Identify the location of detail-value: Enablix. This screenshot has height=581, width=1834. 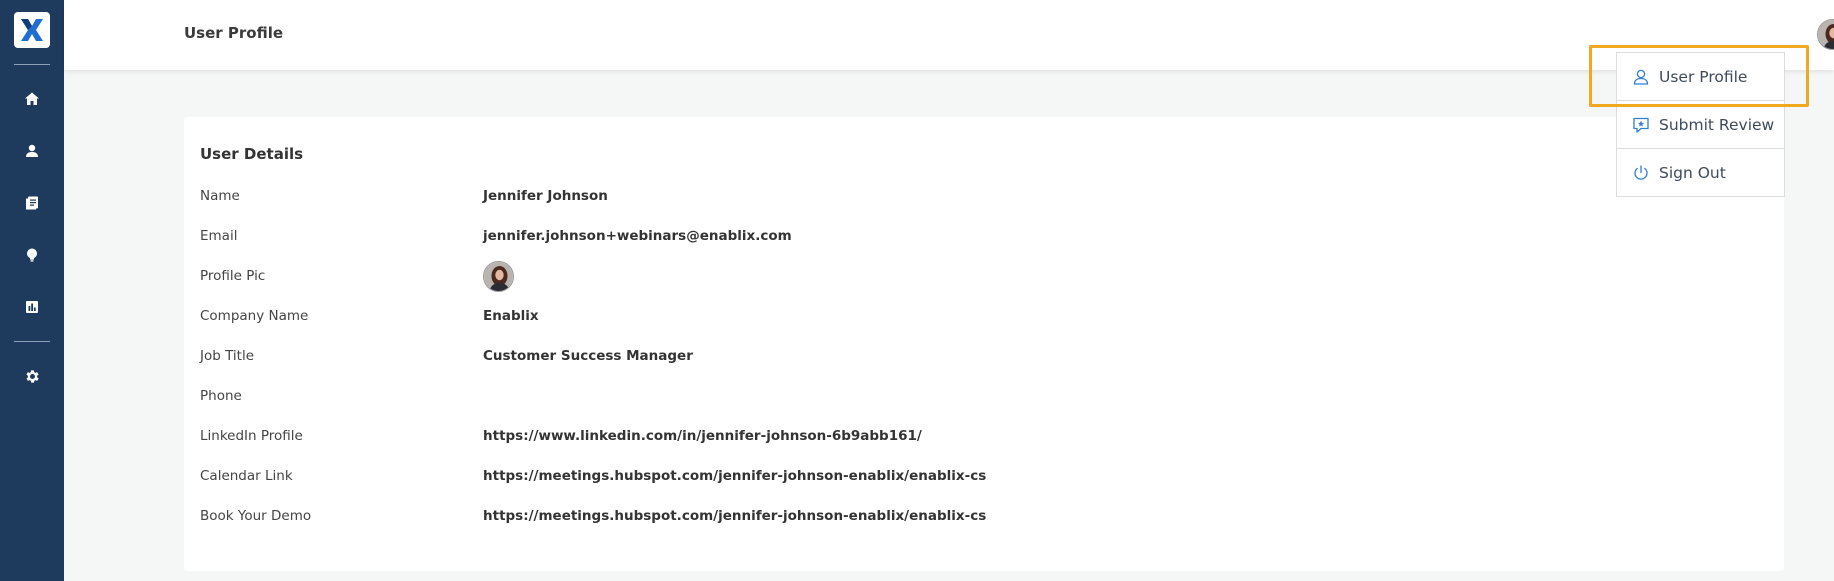
(511, 316).